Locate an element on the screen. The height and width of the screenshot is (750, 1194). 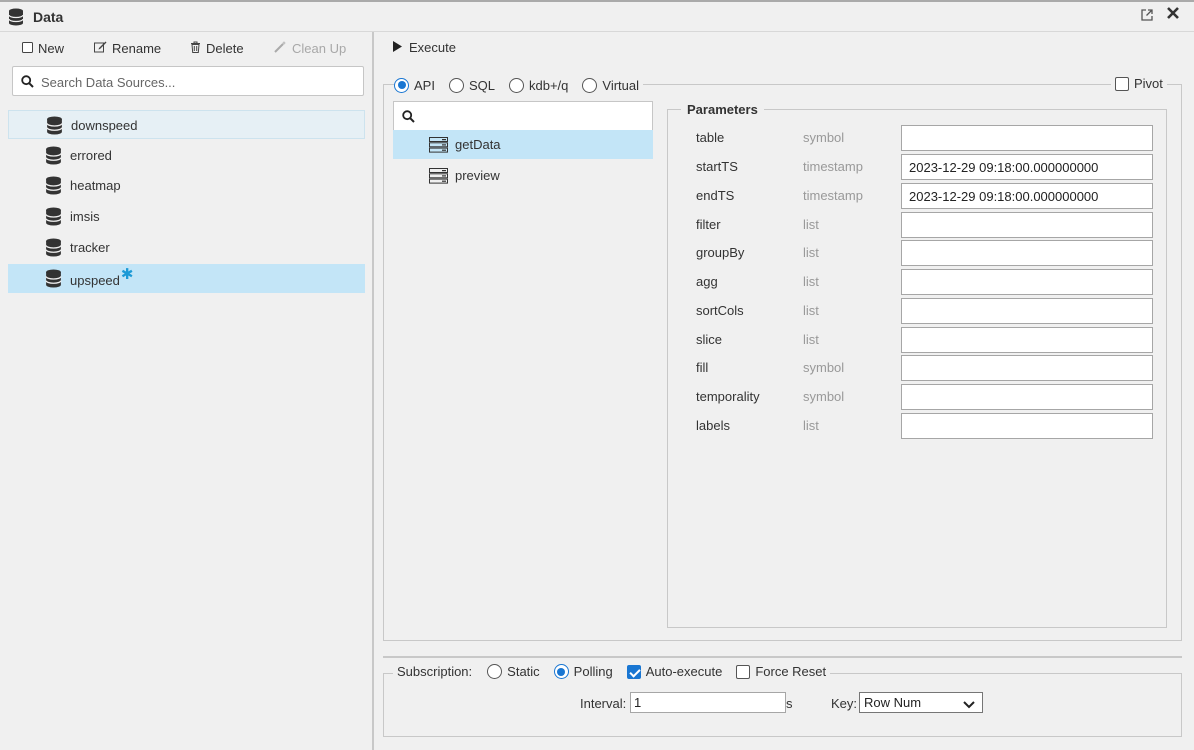
key-select: Row Num is located at coordinates (921, 702).